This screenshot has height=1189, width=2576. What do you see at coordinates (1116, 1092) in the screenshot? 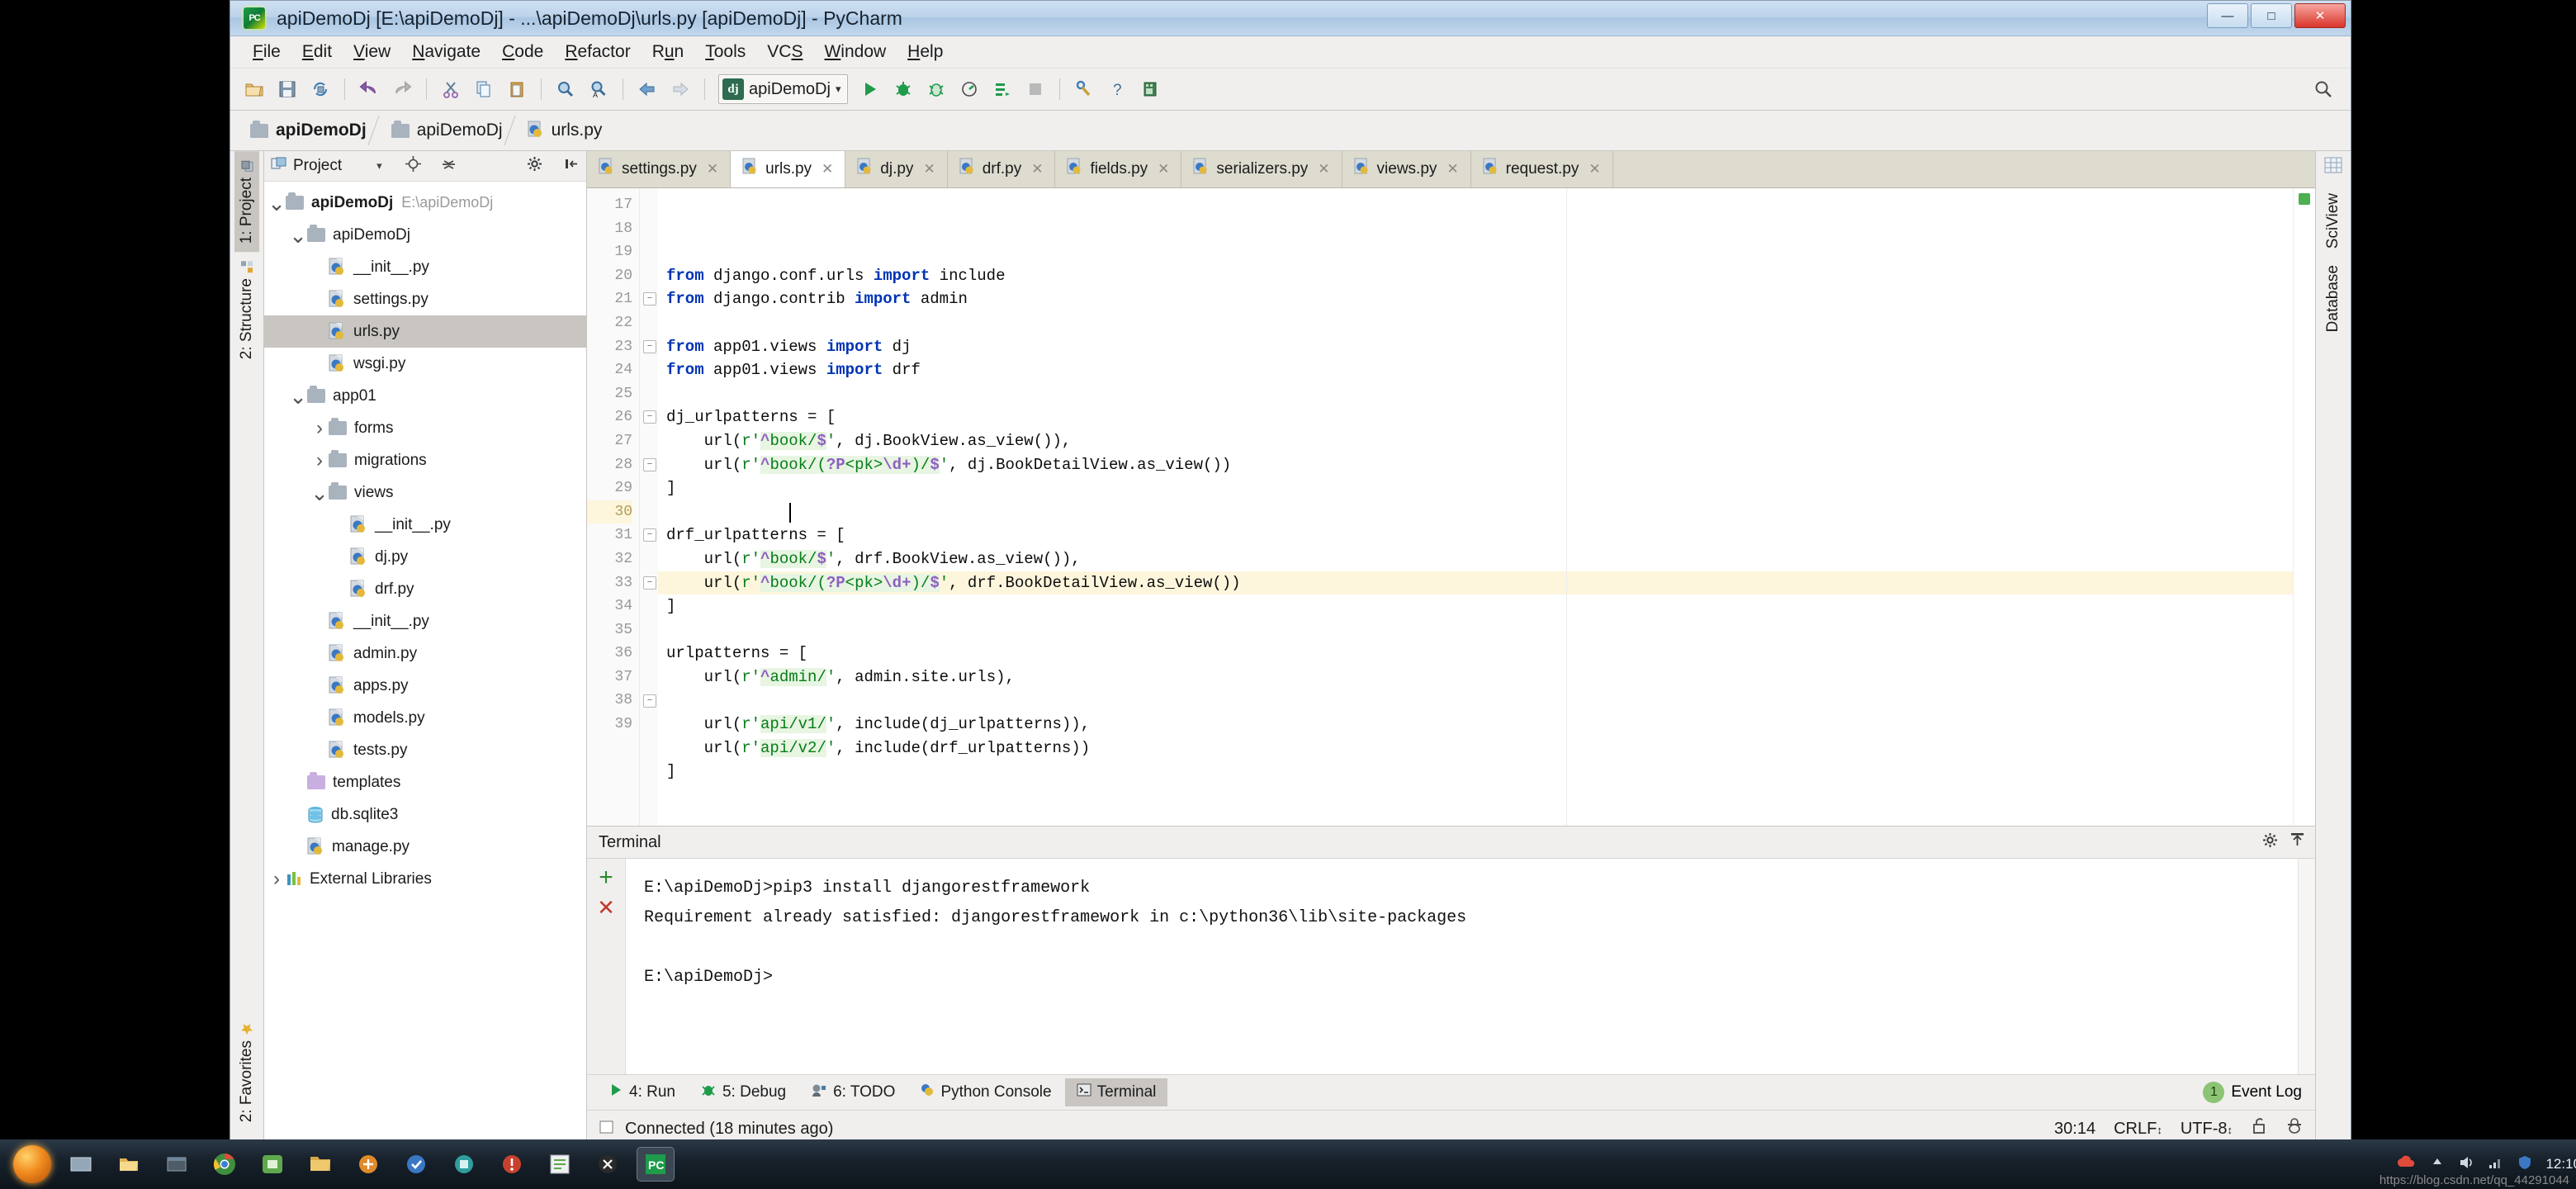
I see `tool-window-button-terminal: Terminal` at bounding box center [1116, 1092].